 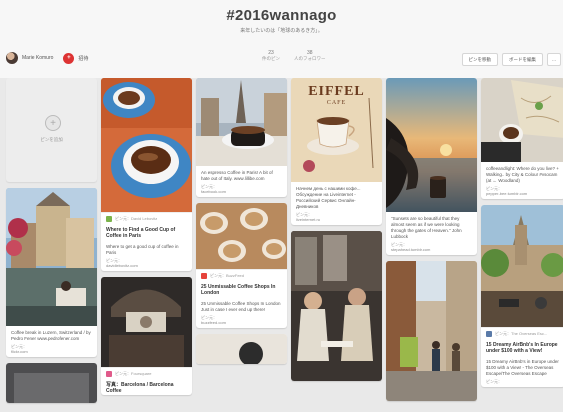 I want to click on eiffel-sign: EIFFEL, so click(x=336, y=91).